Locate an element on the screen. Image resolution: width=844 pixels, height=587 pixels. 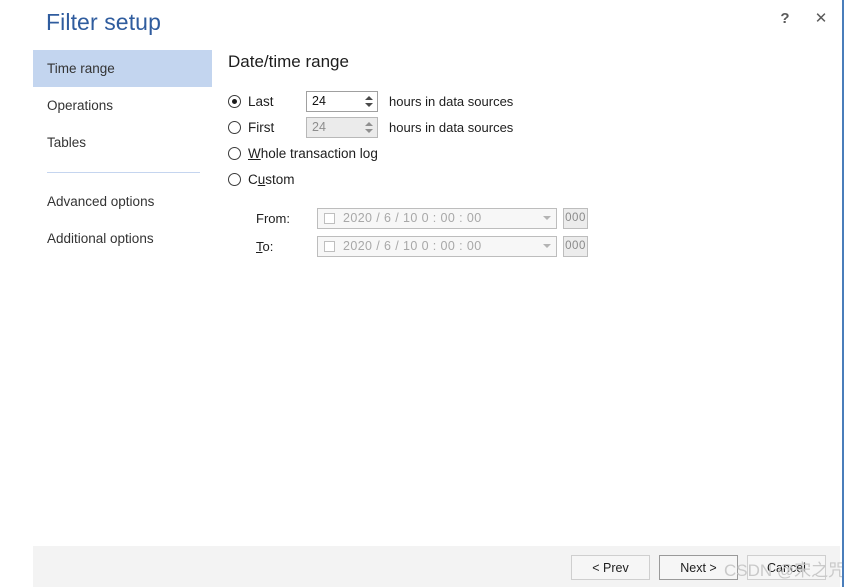
first-hours-stepper: 24 is located at coordinates (342, 127).